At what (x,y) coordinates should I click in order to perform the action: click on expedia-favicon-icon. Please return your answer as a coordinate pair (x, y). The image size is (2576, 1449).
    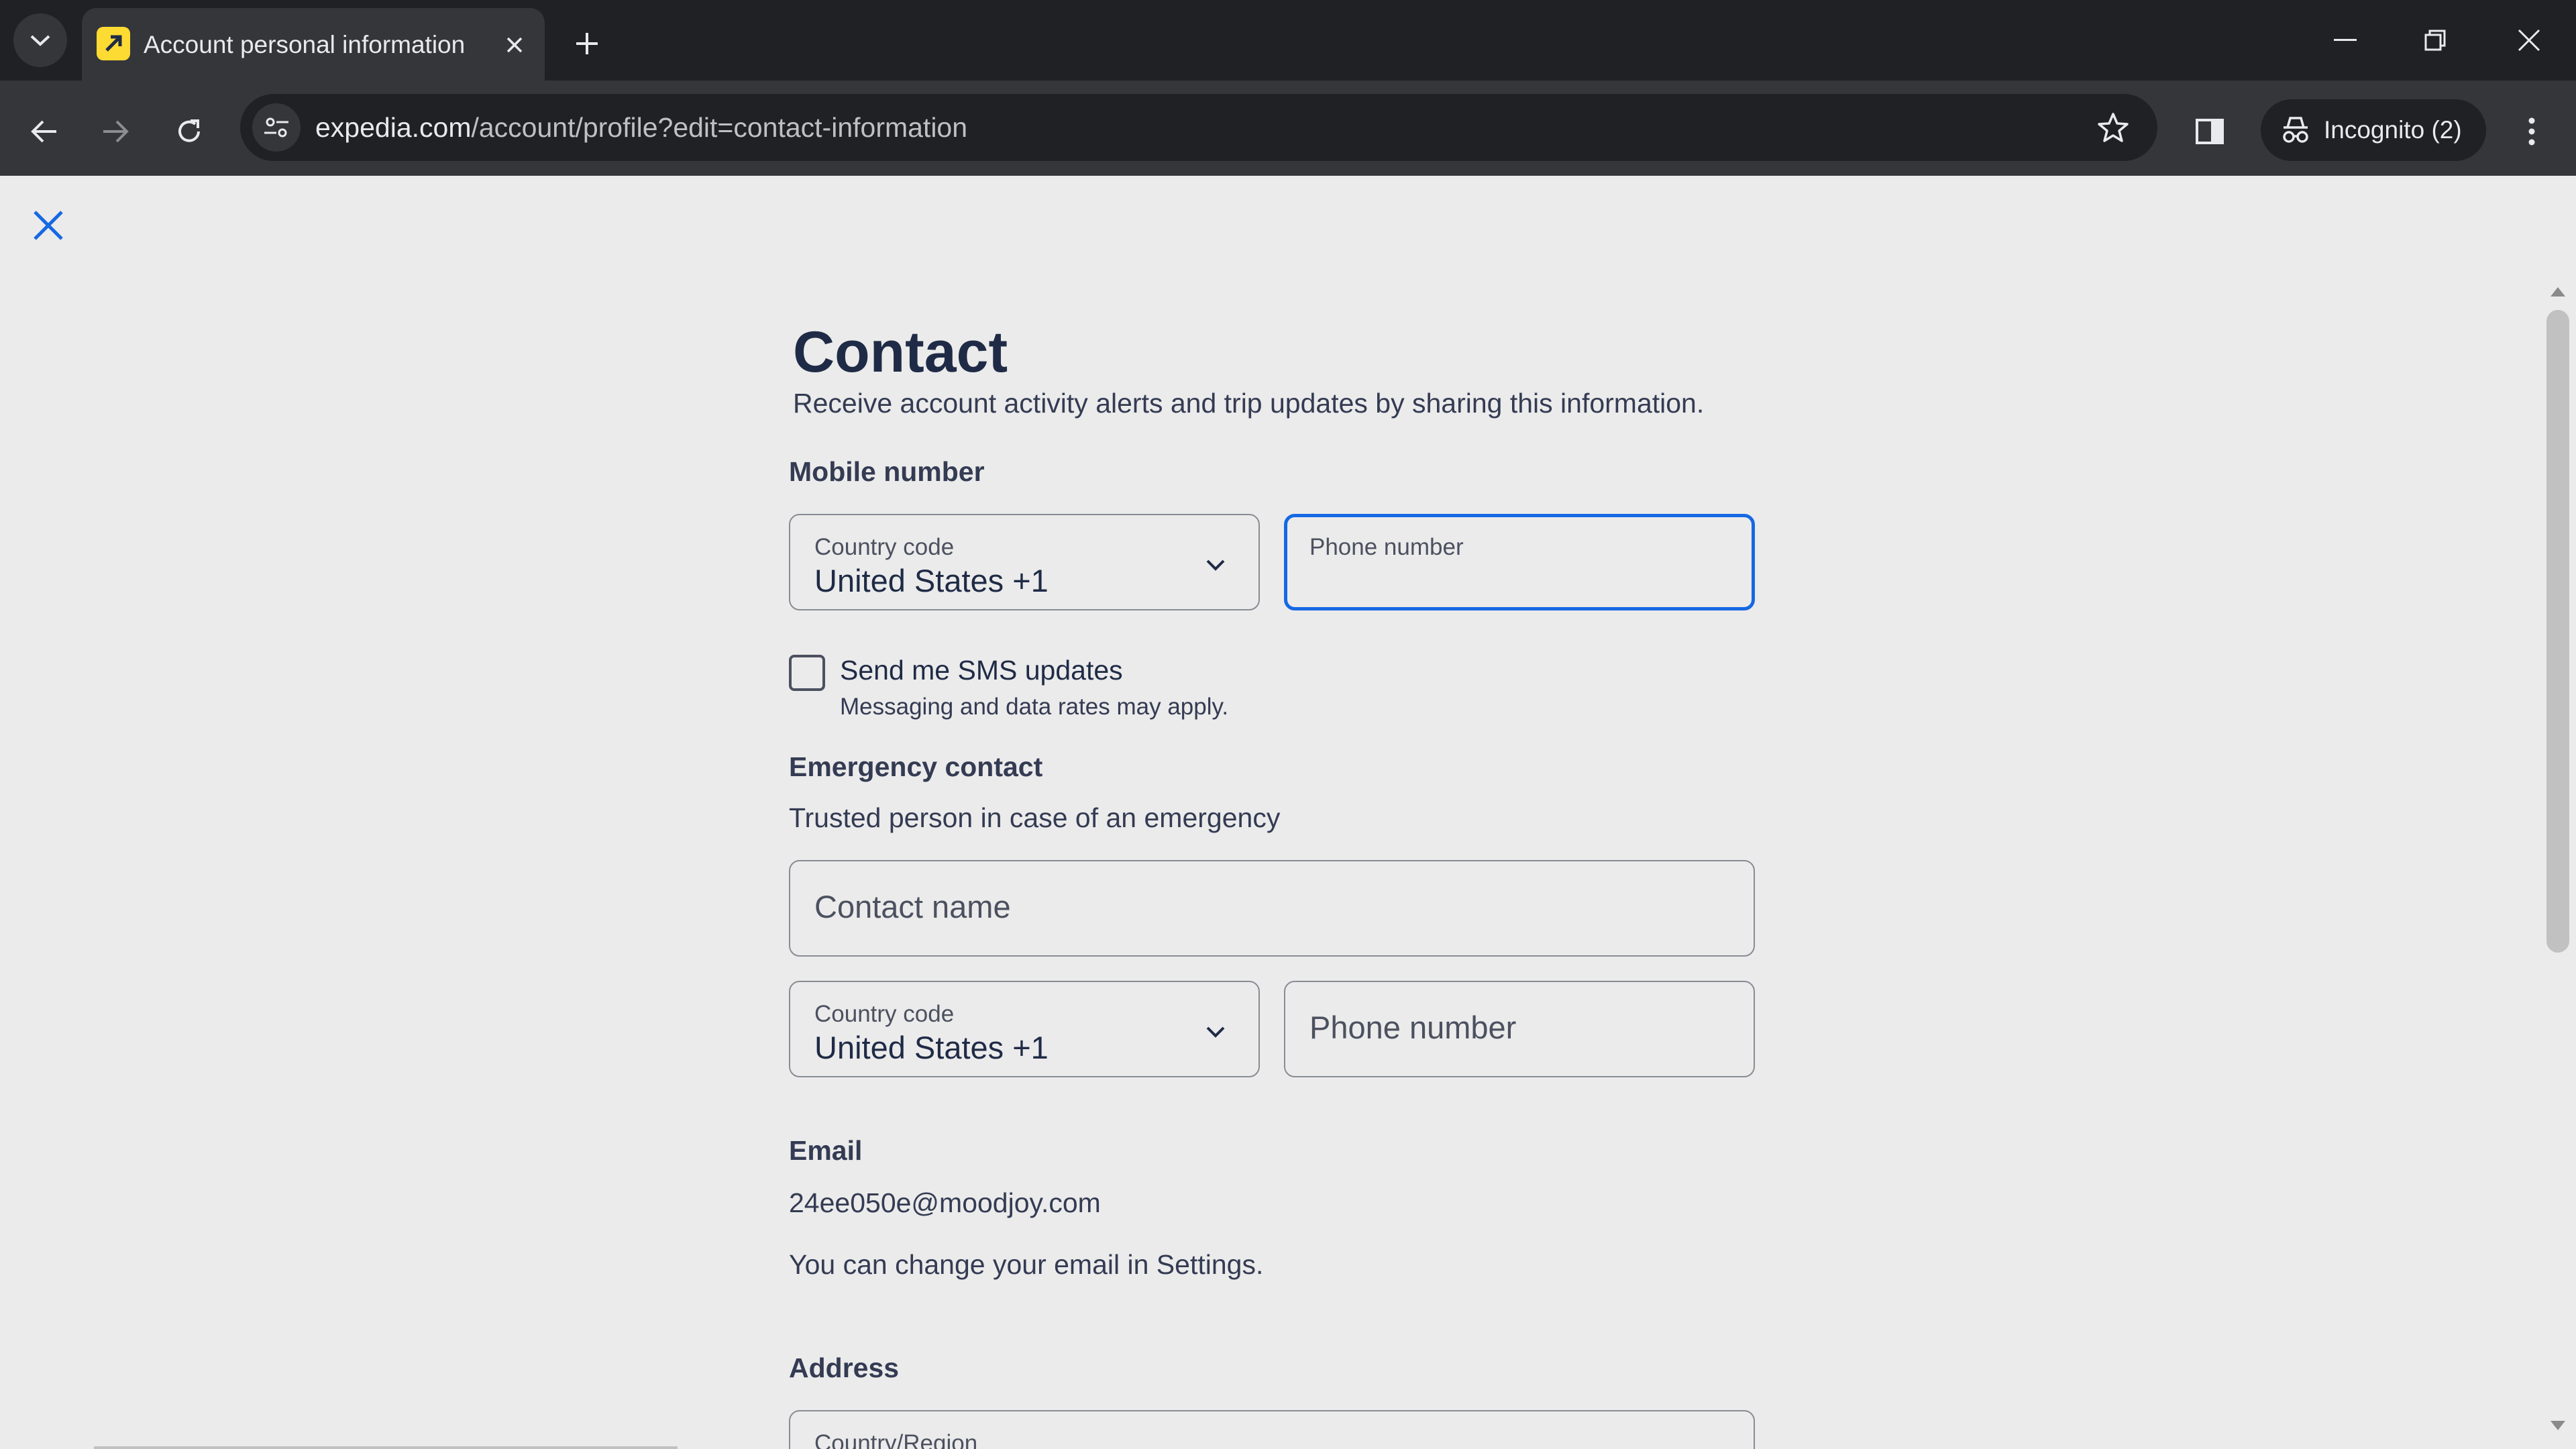
    Looking at the image, I should click on (113, 43).